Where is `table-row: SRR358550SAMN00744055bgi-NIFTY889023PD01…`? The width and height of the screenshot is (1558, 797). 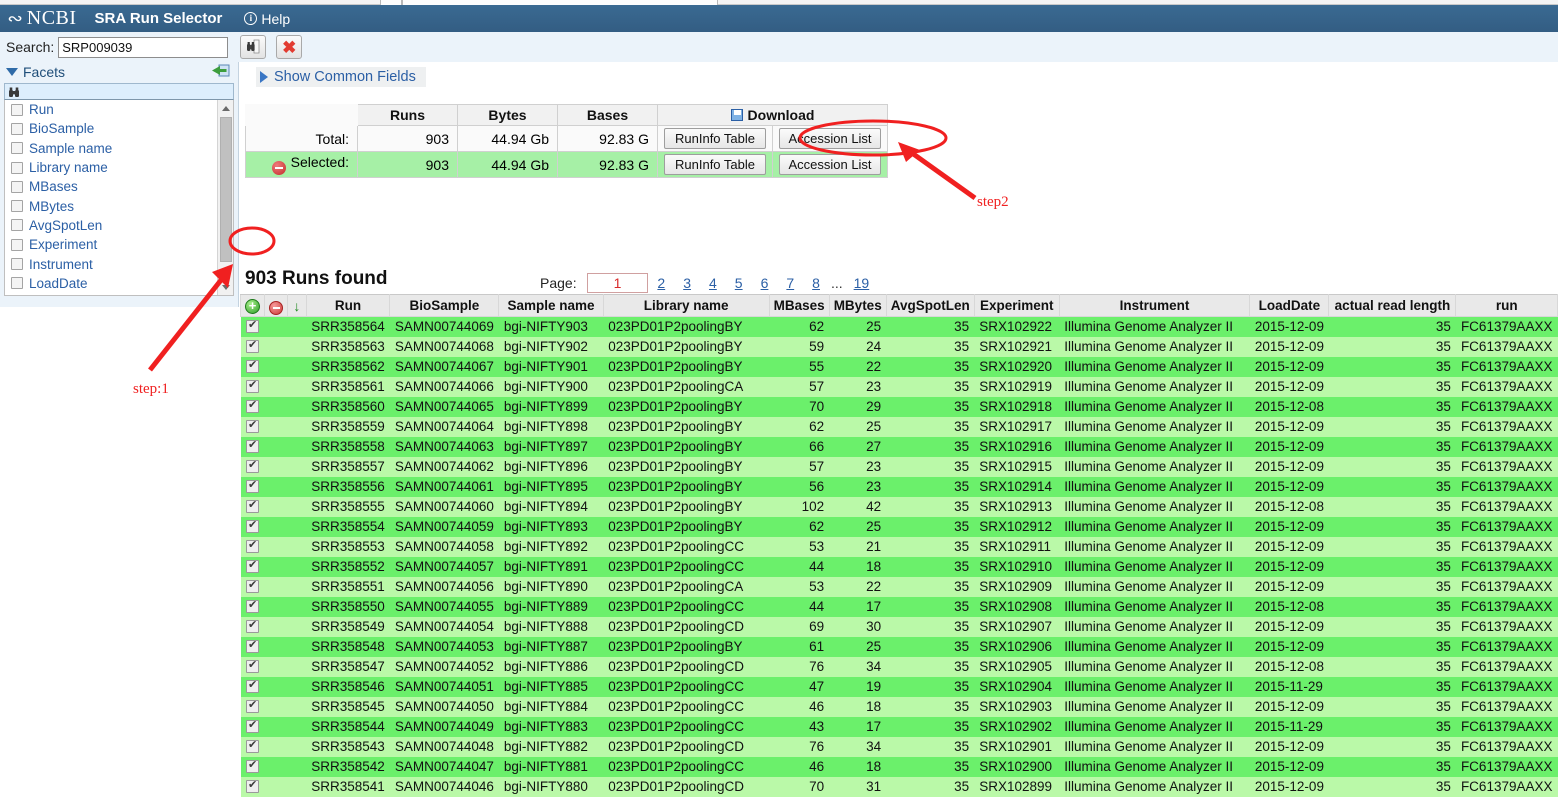 table-row: SRR358550SAMN00744055bgi-NIFTY889023PD01… is located at coordinates (899, 606).